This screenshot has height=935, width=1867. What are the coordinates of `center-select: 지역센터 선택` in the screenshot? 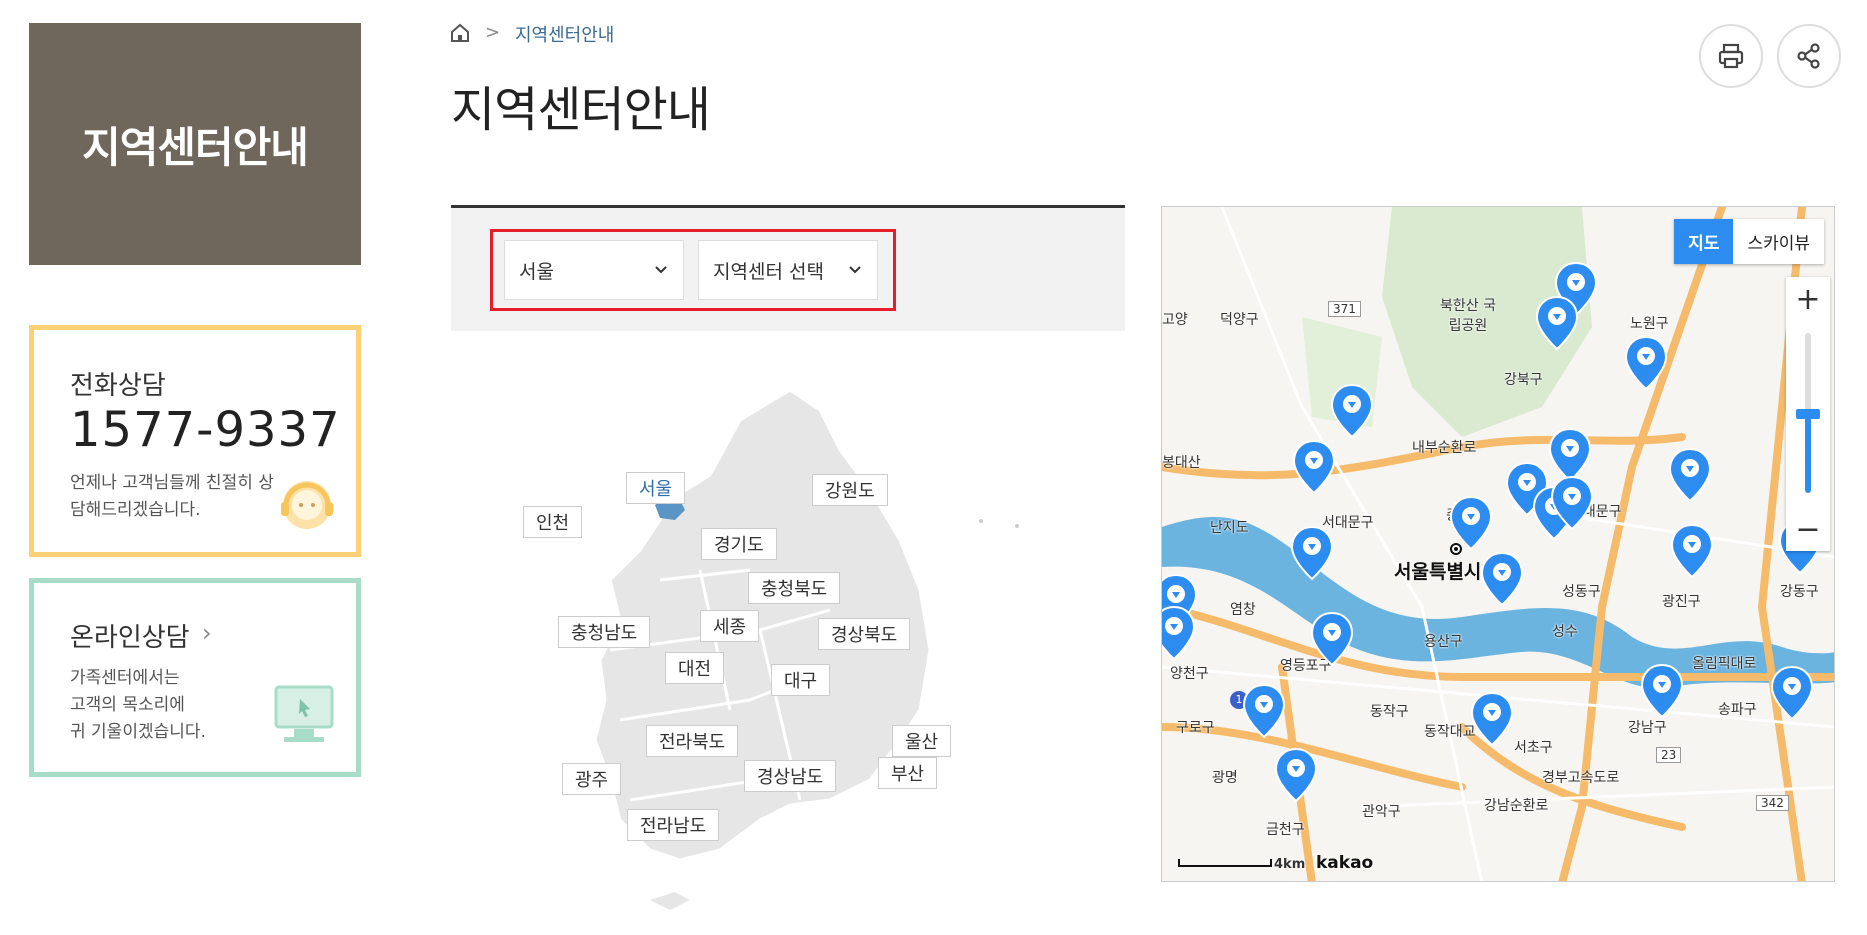 It's located at (788, 270).